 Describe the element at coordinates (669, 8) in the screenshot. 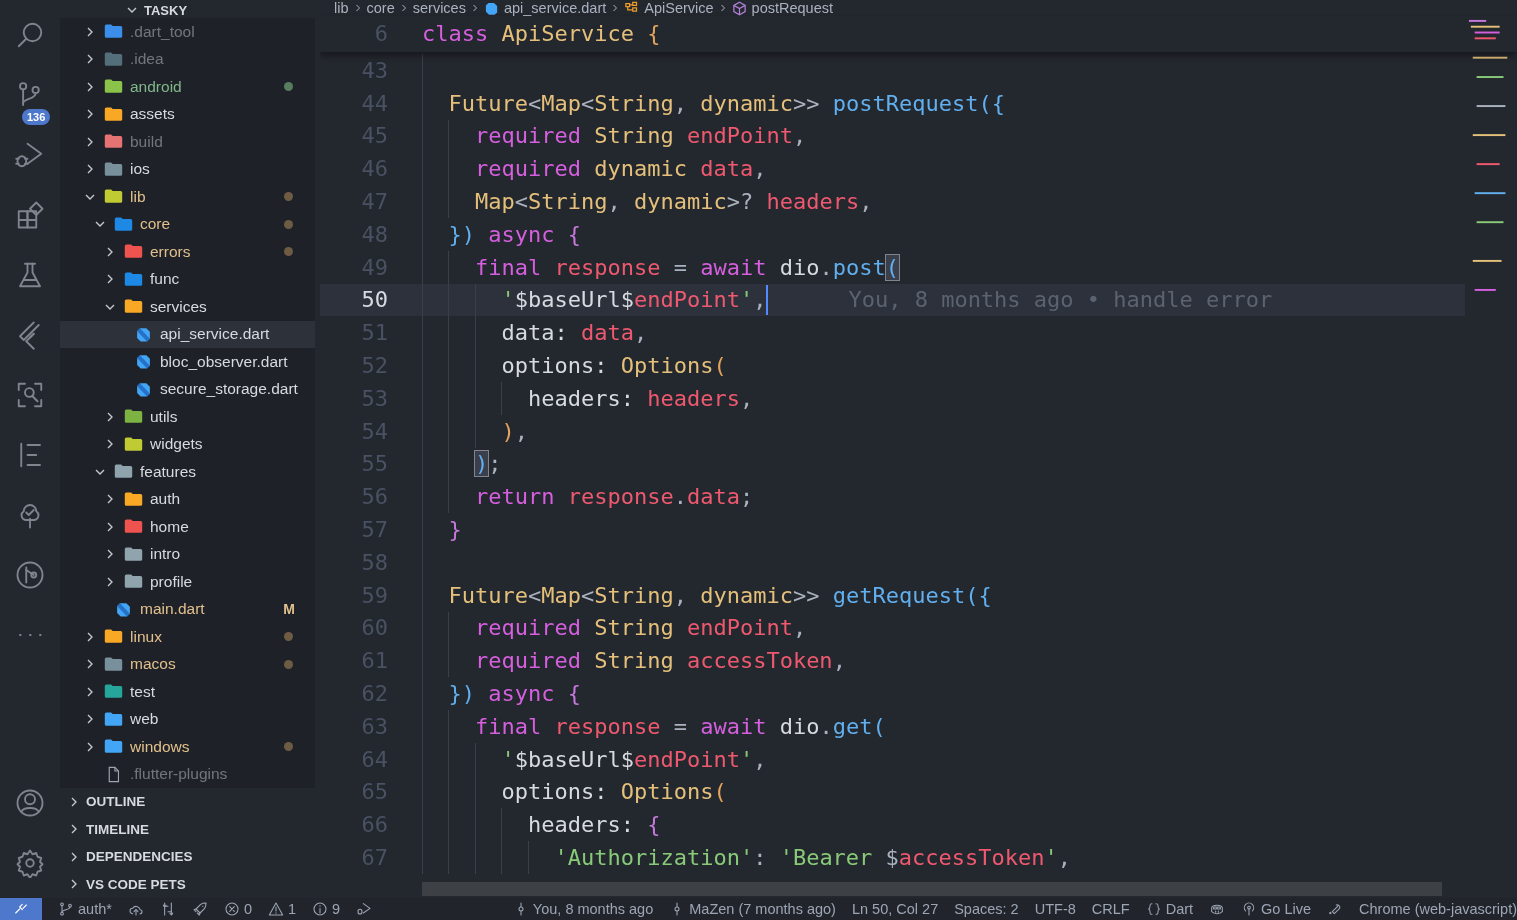

I see `breadcrumb-item: ApiService` at that location.